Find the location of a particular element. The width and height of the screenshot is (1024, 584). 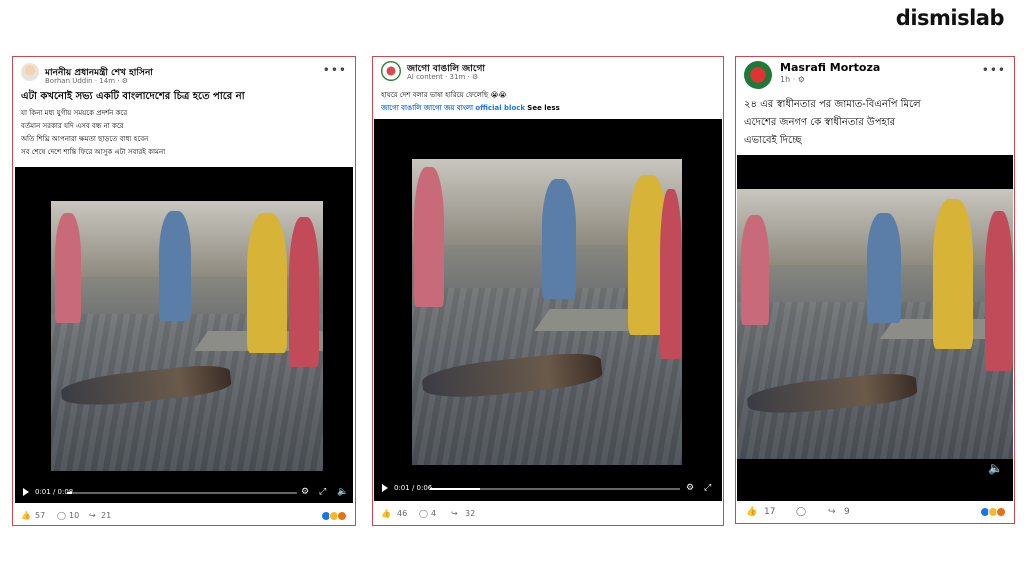

video-time: 0:01 / 0:06 is located at coordinates (413, 488).